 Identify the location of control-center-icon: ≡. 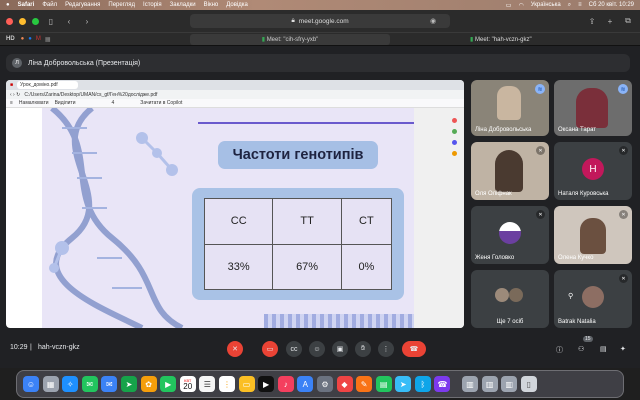
(580, 5).